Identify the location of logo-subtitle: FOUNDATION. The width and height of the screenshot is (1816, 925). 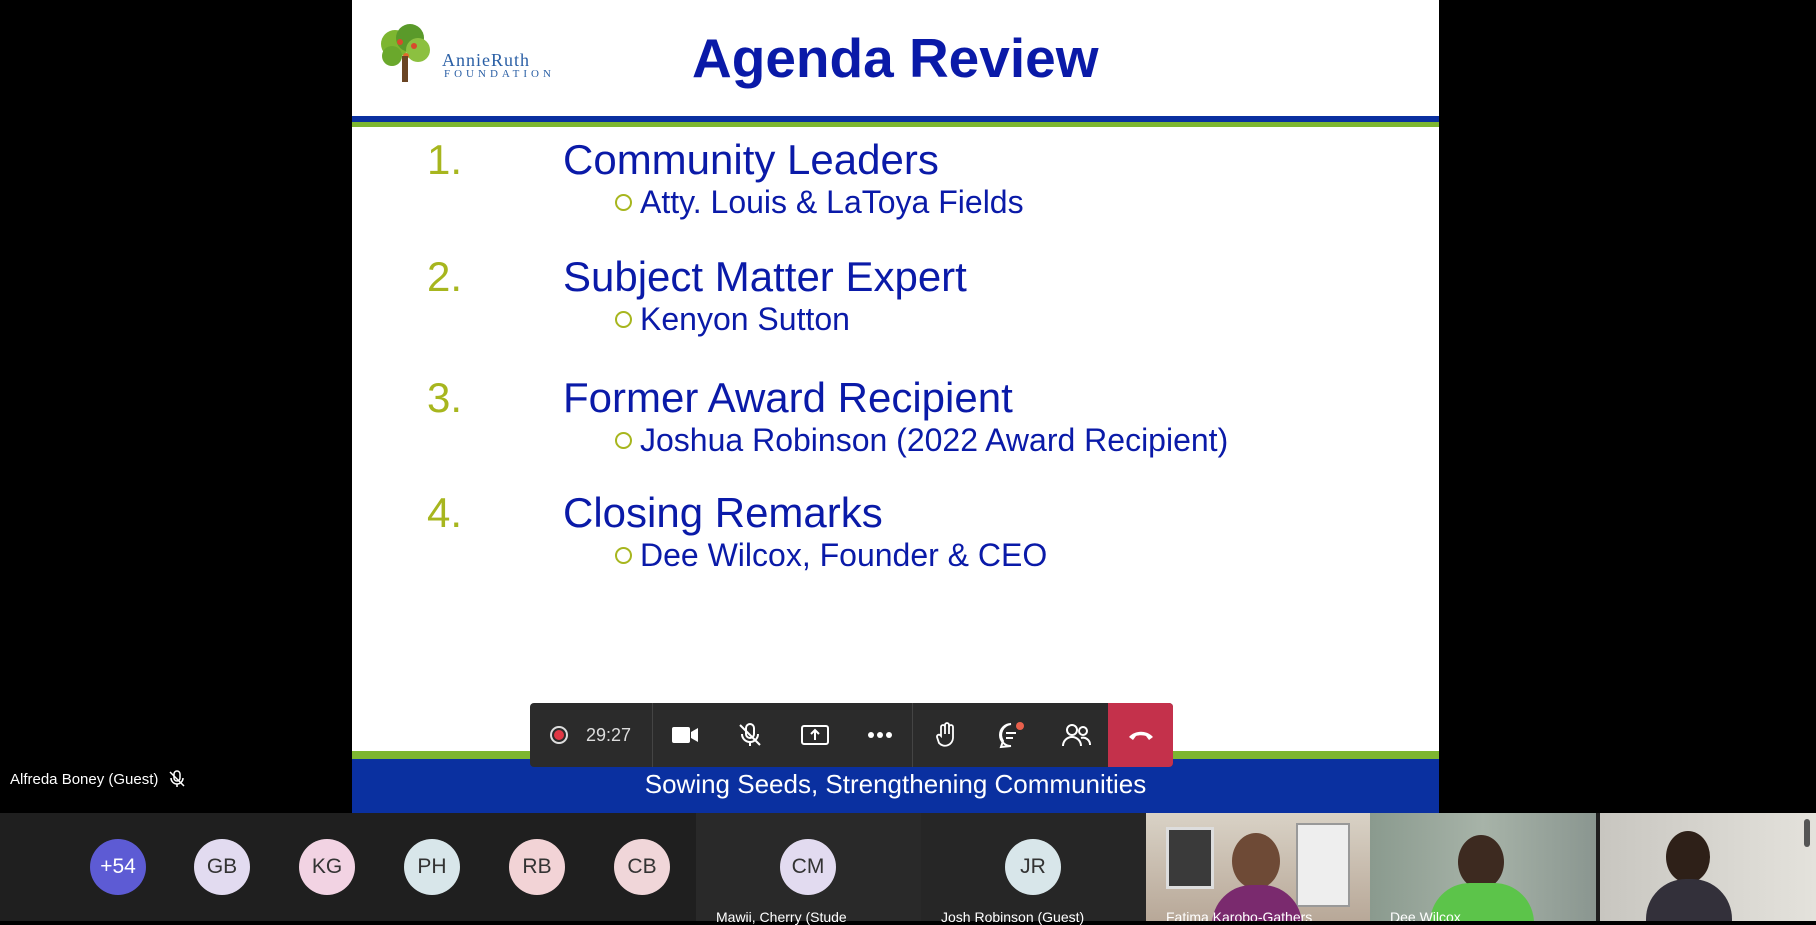
(499, 74).